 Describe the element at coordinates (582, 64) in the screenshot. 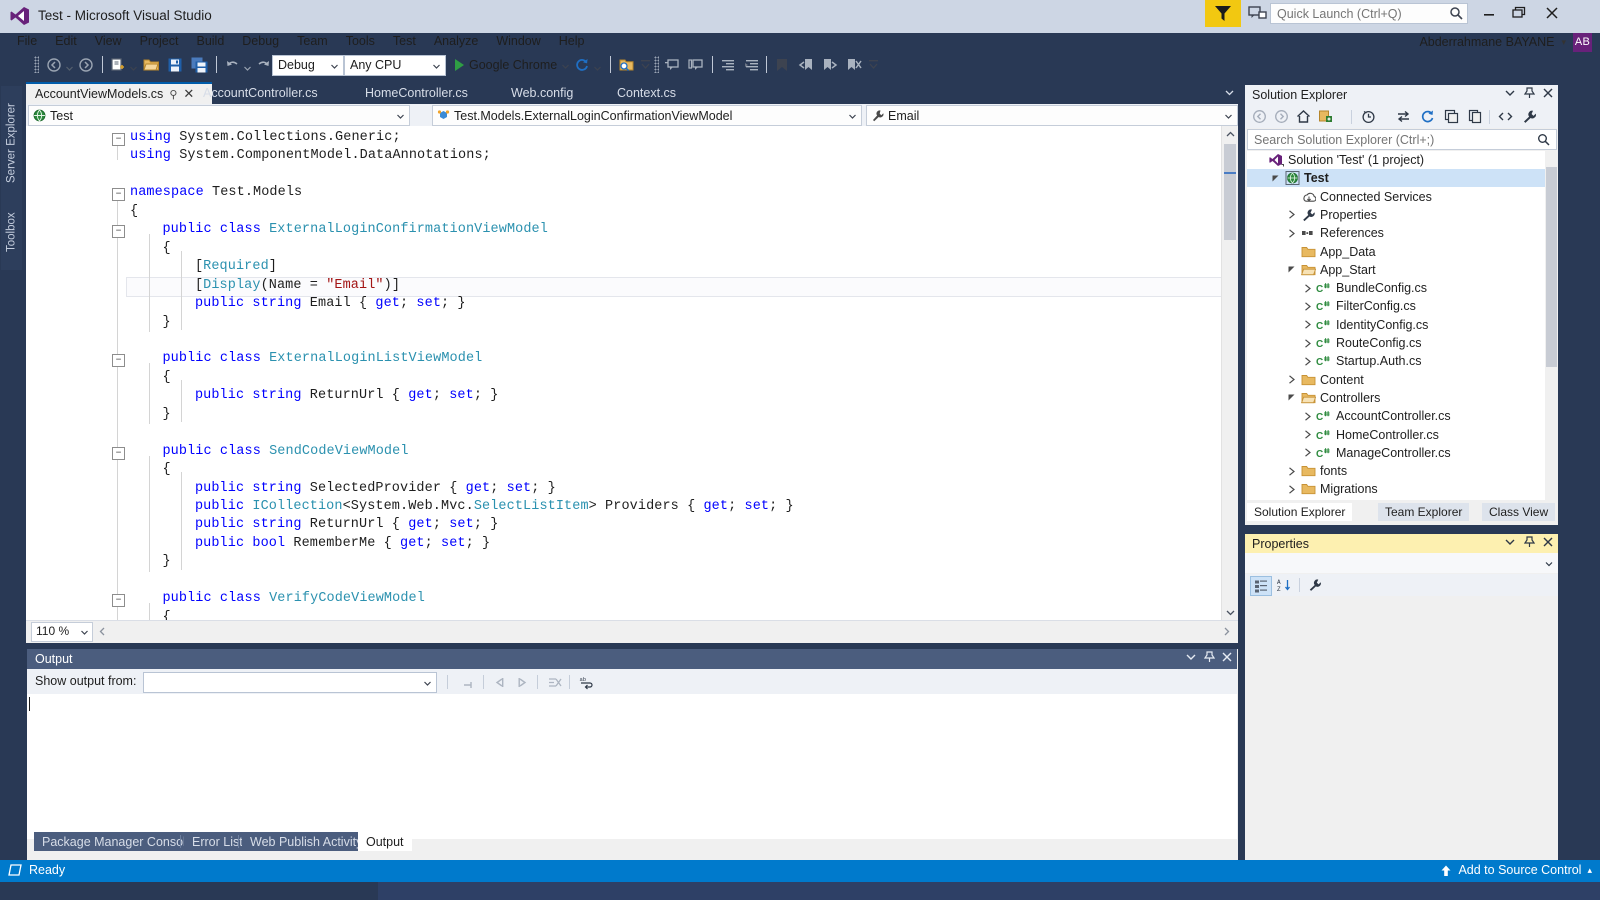

I see `refresh-icon` at that location.